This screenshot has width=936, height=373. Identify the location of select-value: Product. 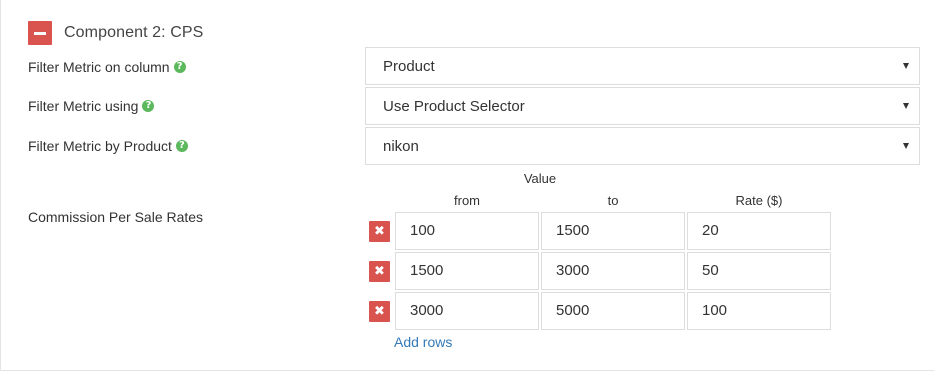
(409, 66).